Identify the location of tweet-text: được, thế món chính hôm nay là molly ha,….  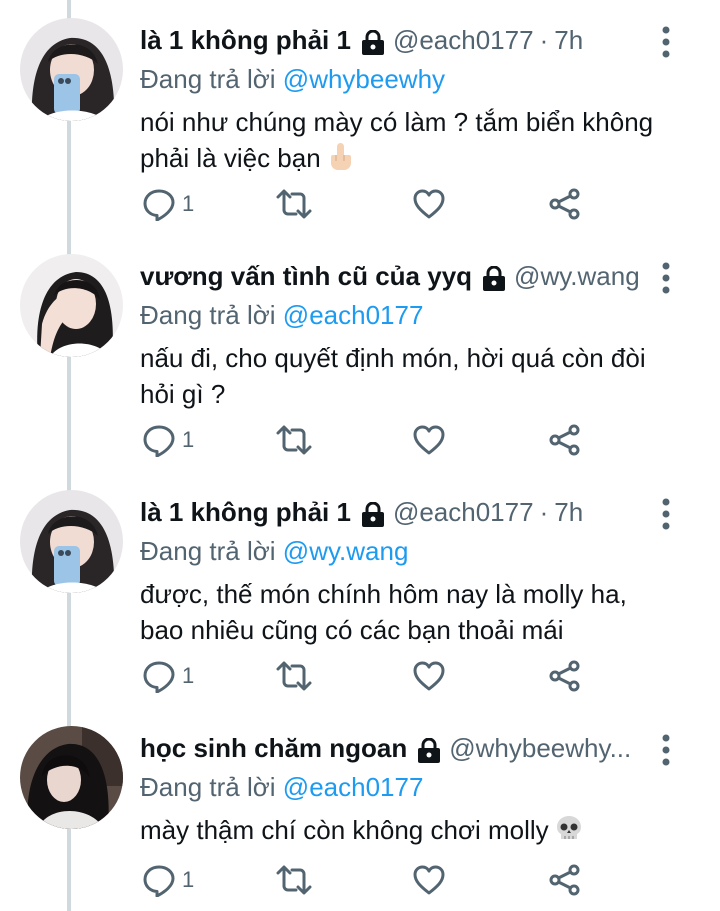
(383, 612).